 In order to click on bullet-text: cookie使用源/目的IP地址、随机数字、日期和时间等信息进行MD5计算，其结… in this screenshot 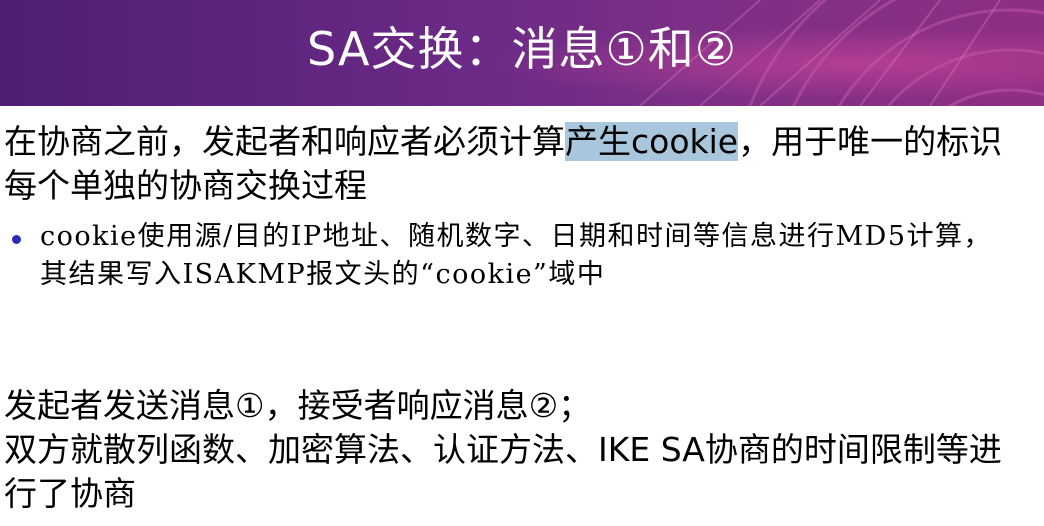, I will do `click(516, 255)`.